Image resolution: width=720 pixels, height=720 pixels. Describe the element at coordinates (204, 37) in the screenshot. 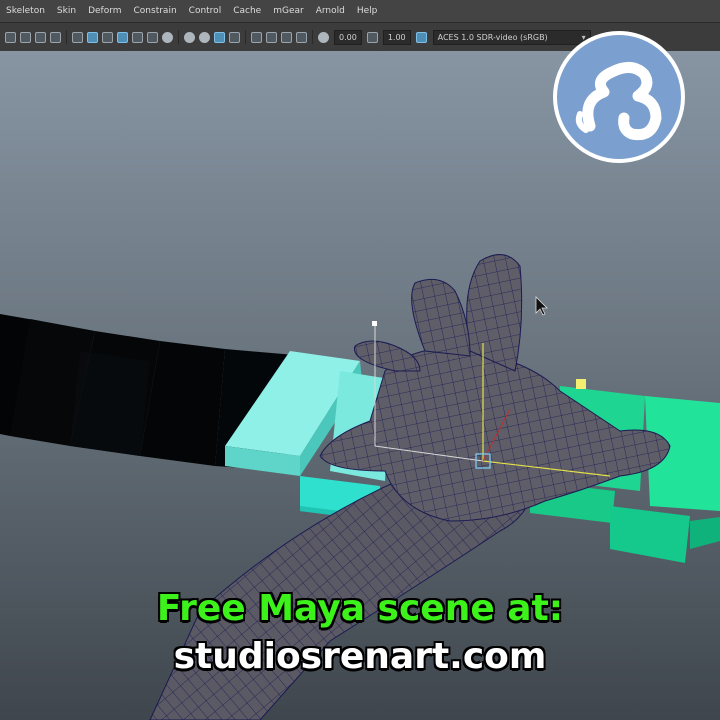

I see `motion-blur-icon` at that location.